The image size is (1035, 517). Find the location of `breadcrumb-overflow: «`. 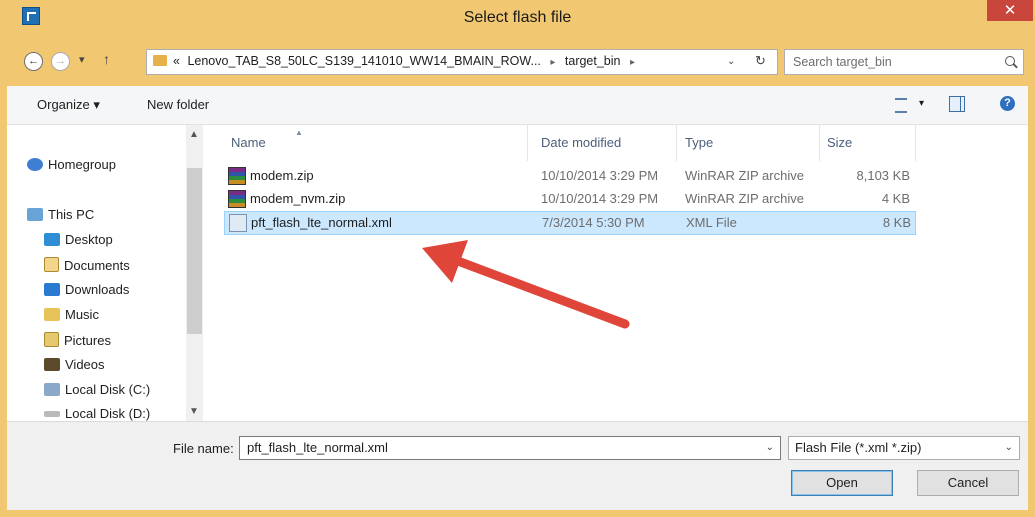

breadcrumb-overflow: « is located at coordinates (176, 61).